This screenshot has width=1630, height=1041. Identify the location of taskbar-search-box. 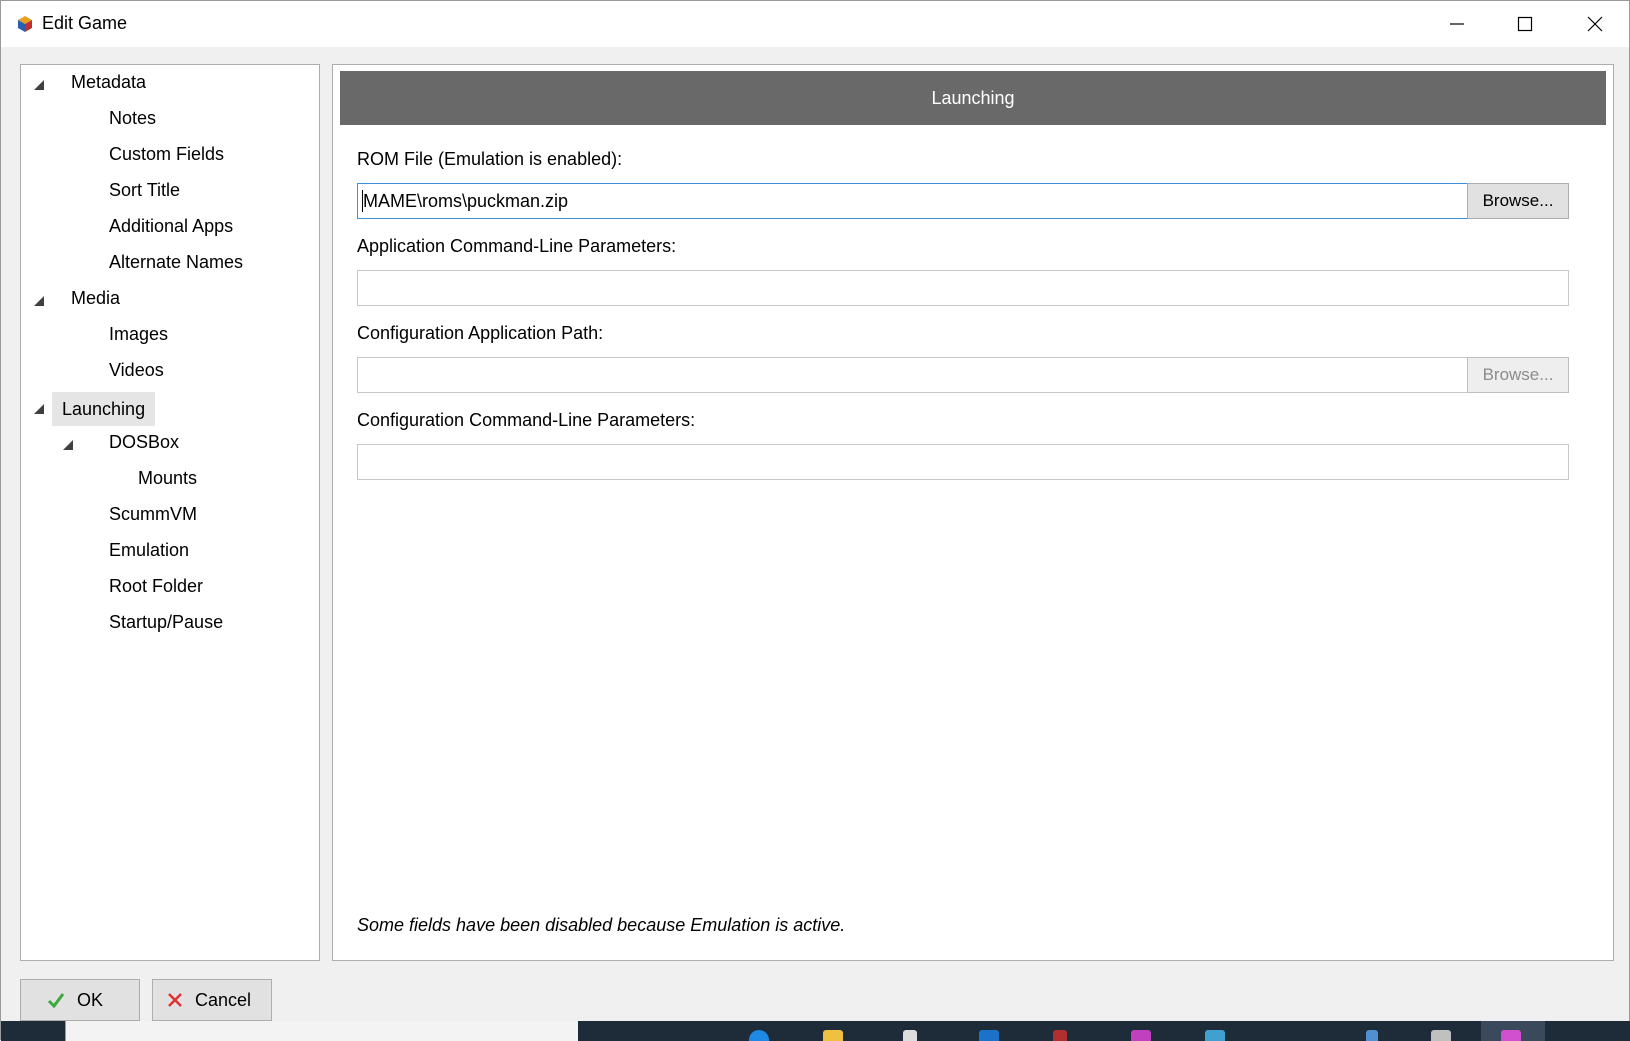
(321, 1031).